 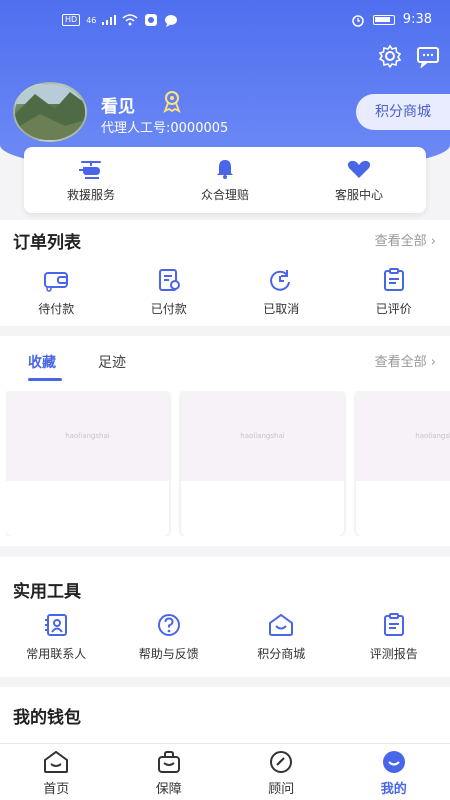 I want to click on nav-protection-label: 保障, so click(x=168, y=789).